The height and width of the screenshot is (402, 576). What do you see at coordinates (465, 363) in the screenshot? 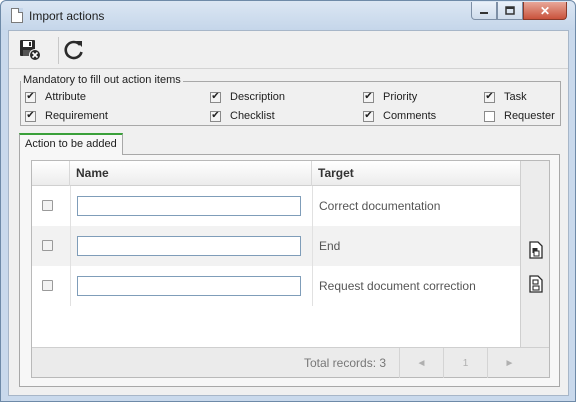
I see `page-number: 1` at bounding box center [465, 363].